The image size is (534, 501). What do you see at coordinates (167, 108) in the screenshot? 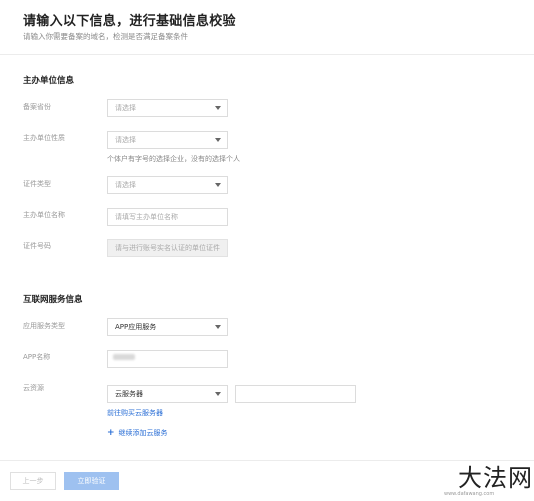
I see `province-select: 请选择` at bounding box center [167, 108].